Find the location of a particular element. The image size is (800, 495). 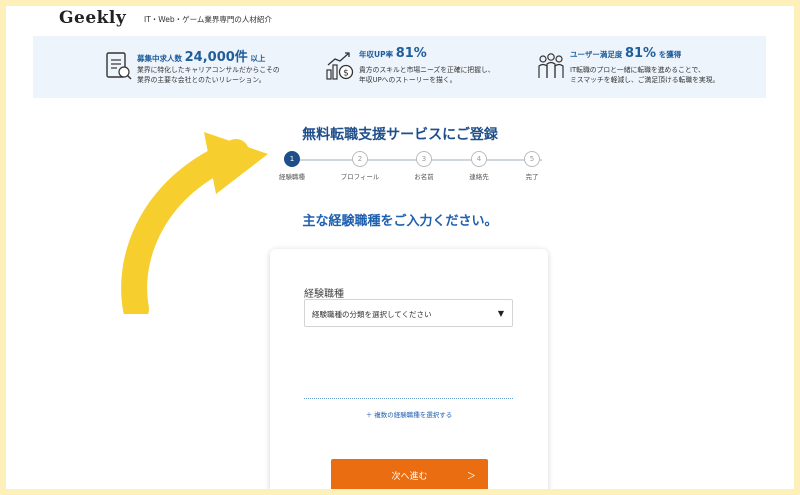

step-4: 4 連絡先 is located at coordinates (479, 166).